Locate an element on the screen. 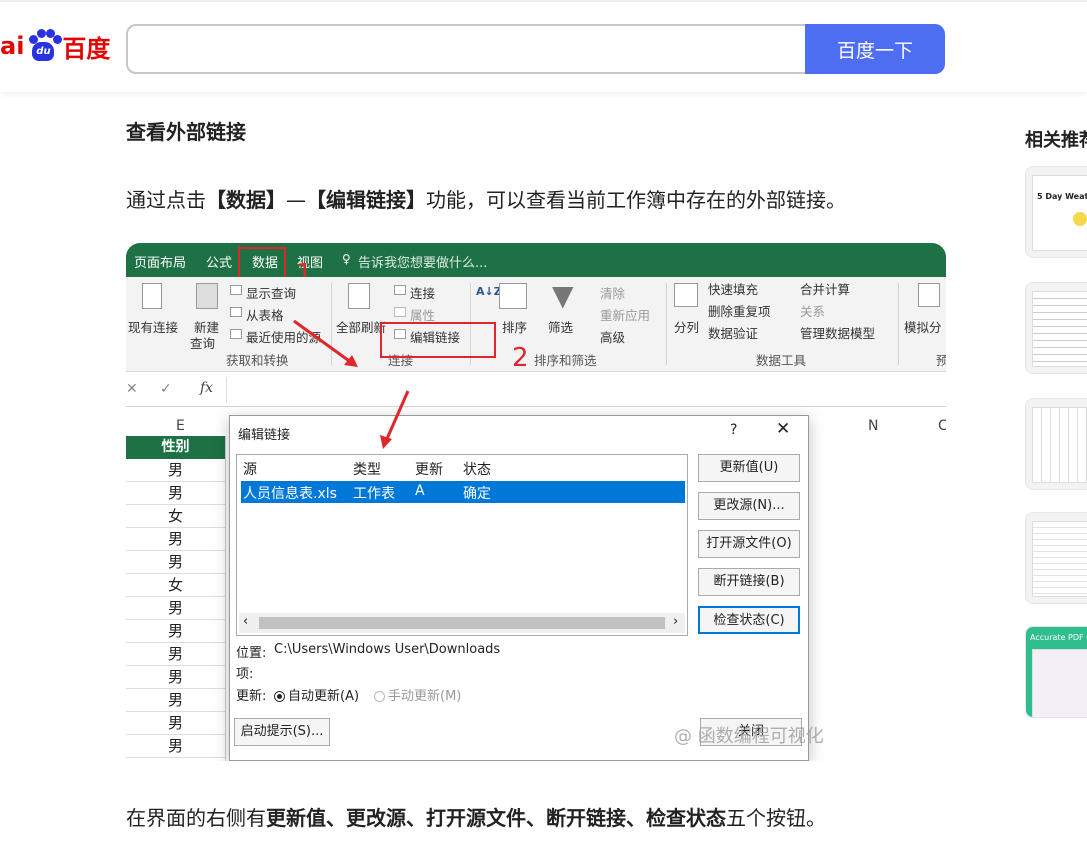 This screenshot has height=866, width=1087. annotation-arrows is located at coordinates (351, 384).